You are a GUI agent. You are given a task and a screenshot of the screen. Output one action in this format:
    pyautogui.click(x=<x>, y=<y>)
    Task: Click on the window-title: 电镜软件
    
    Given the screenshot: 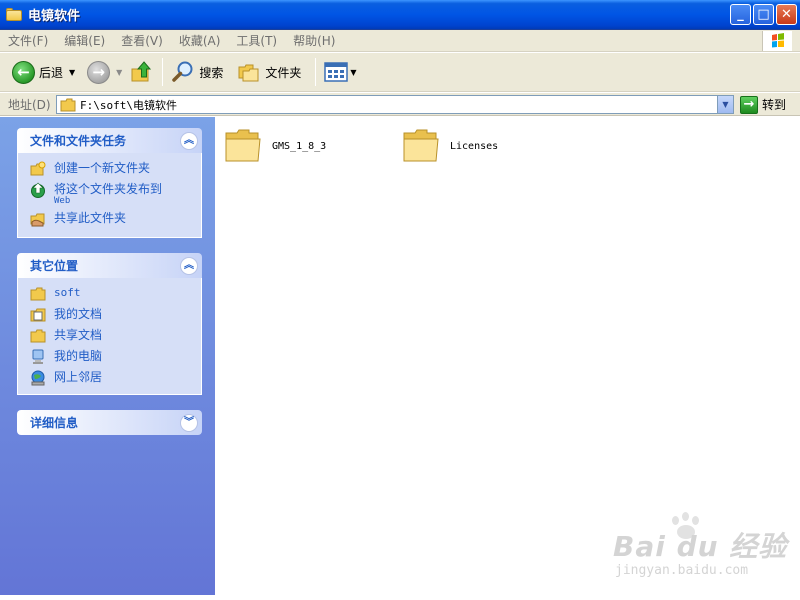 What is the action you would take?
    pyautogui.click(x=54, y=16)
    